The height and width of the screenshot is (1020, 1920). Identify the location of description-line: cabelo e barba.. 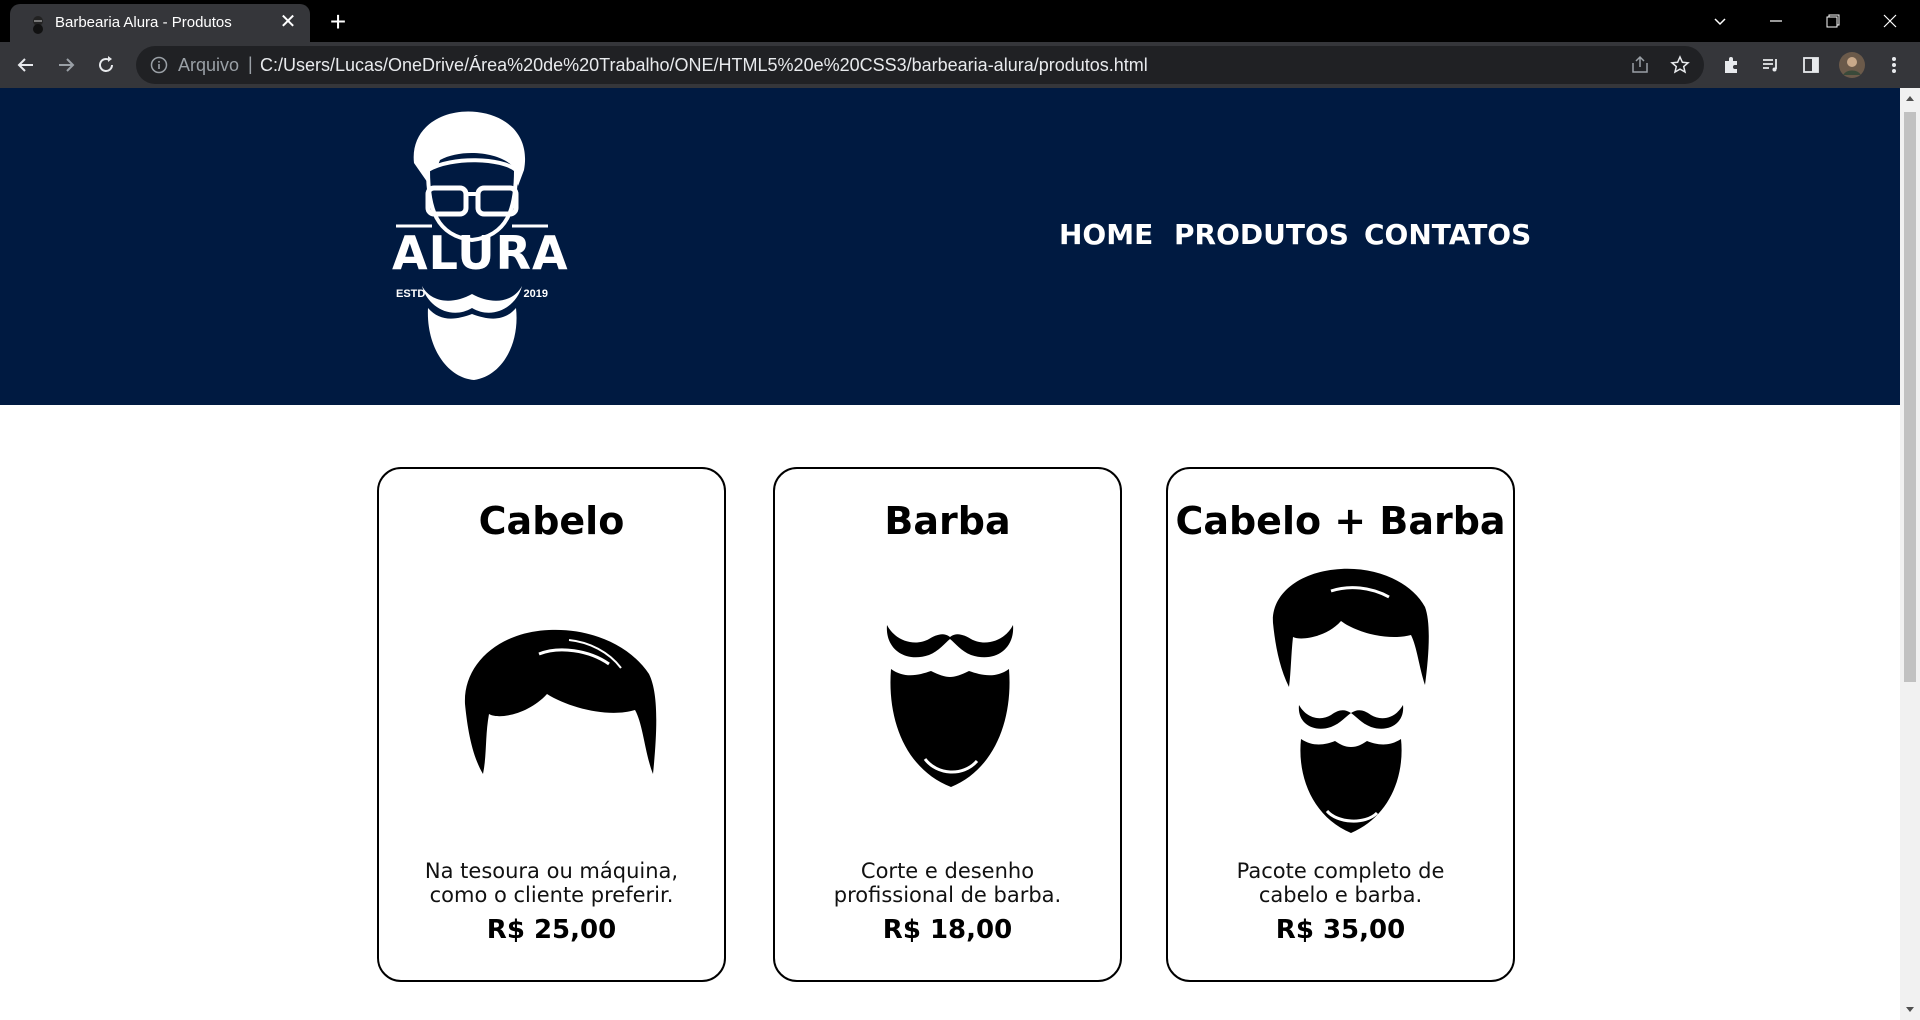
(1340, 895).